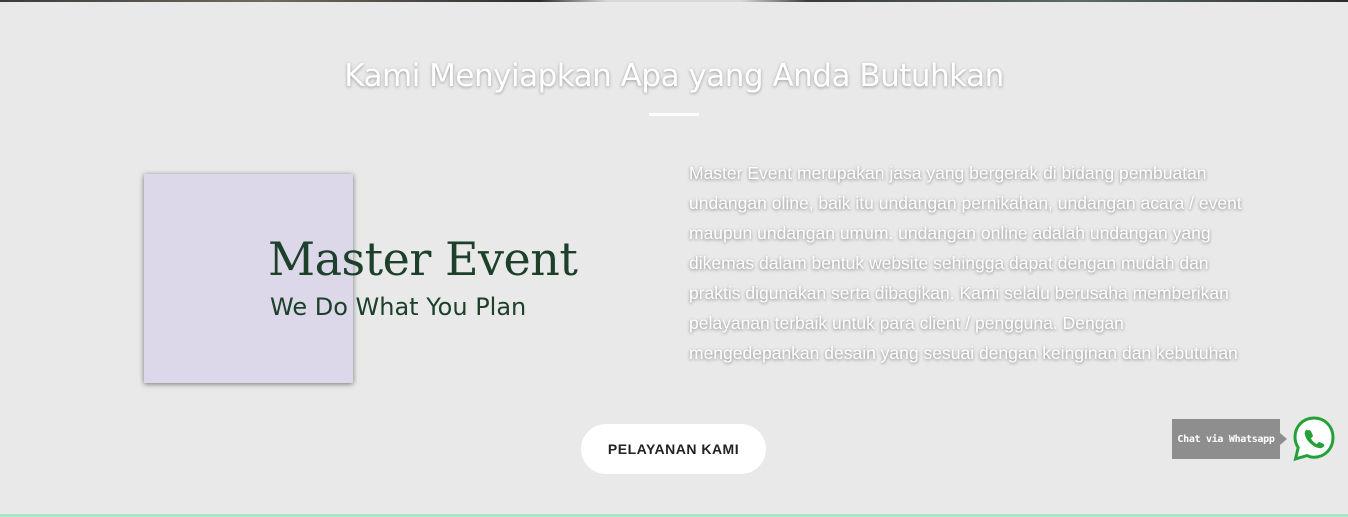 This screenshot has width=1348, height=517. I want to click on logo-tagline: We Do What You Plan, so click(398, 307).